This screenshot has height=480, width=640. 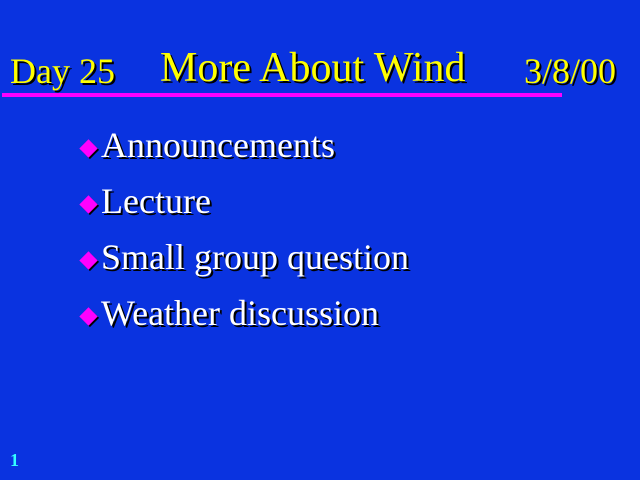 I want to click on title-day: Day 25, so click(x=62, y=71).